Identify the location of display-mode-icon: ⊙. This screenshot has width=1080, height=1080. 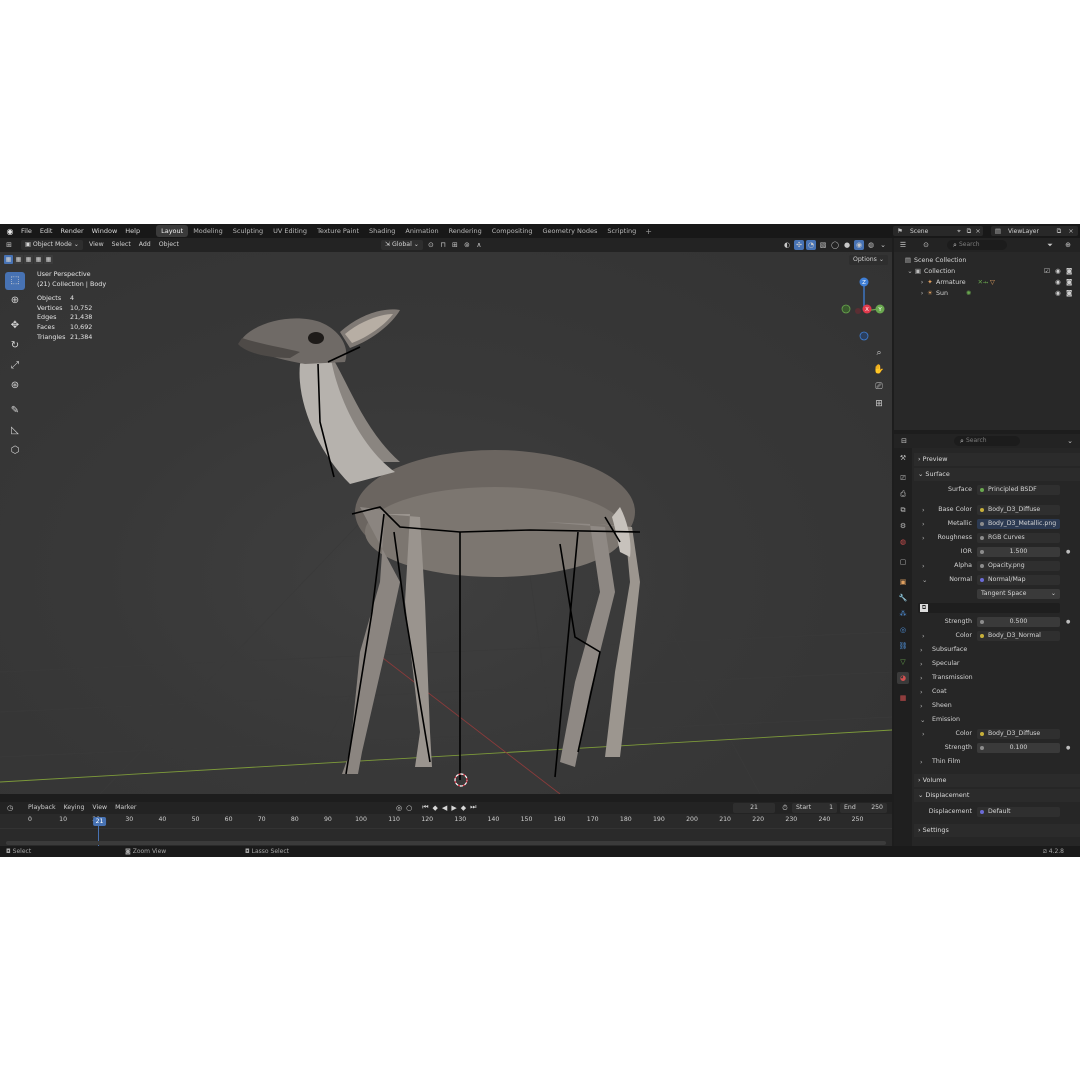
(926, 245).